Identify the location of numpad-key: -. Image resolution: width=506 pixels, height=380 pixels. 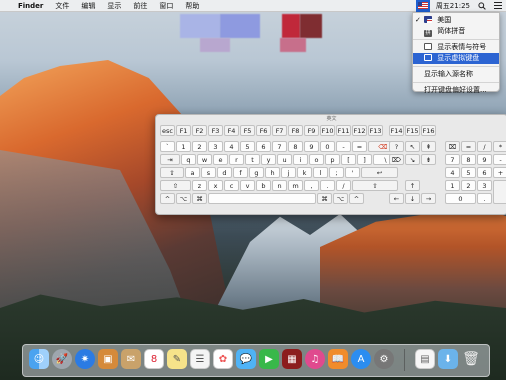
(499, 159).